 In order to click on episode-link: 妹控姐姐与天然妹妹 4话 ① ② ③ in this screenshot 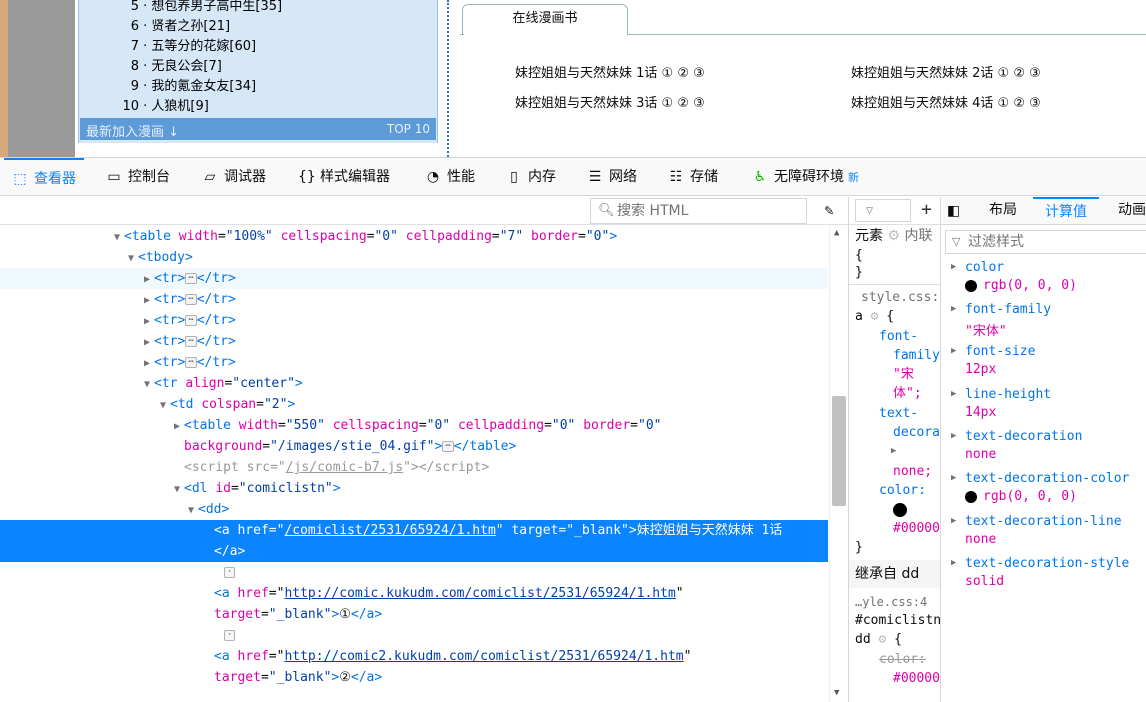, I will do `click(946, 101)`.